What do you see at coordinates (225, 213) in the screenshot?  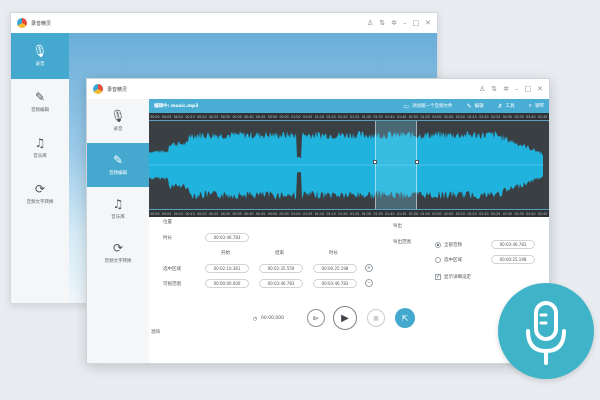 I see `timeline-tick-label: 00:30` at bounding box center [225, 213].